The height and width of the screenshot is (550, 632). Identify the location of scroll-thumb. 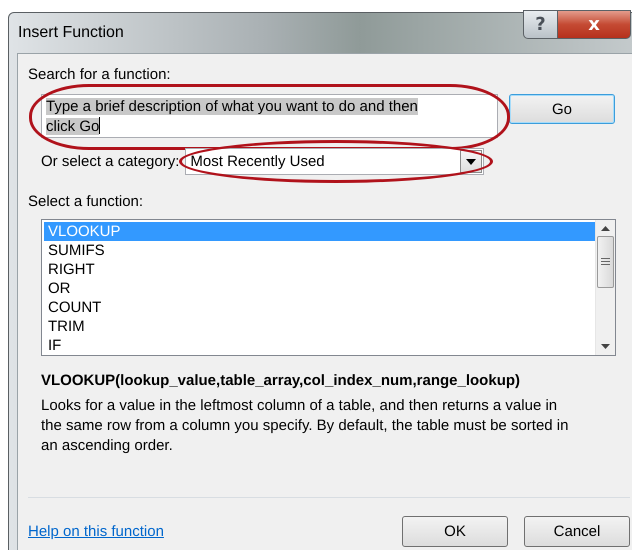
(605, 262).